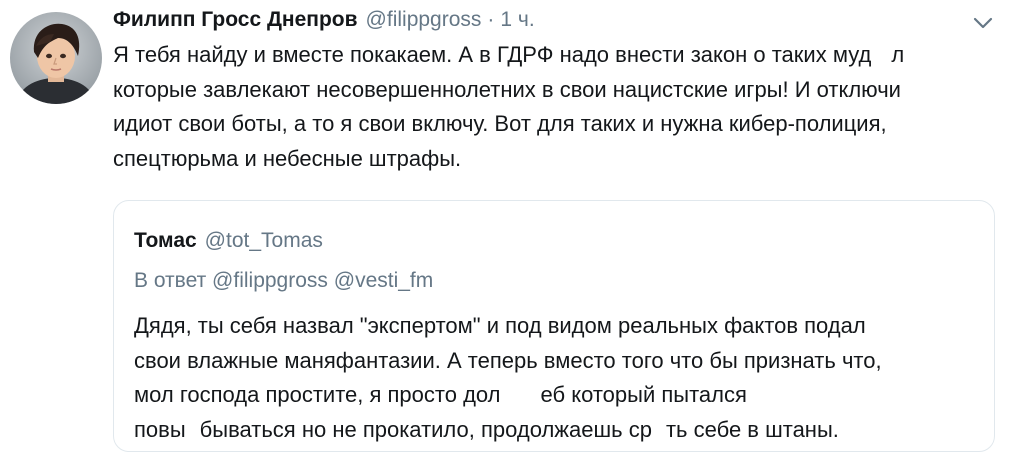  I want to click on author-handle: @filippgross, so click(424, 20).